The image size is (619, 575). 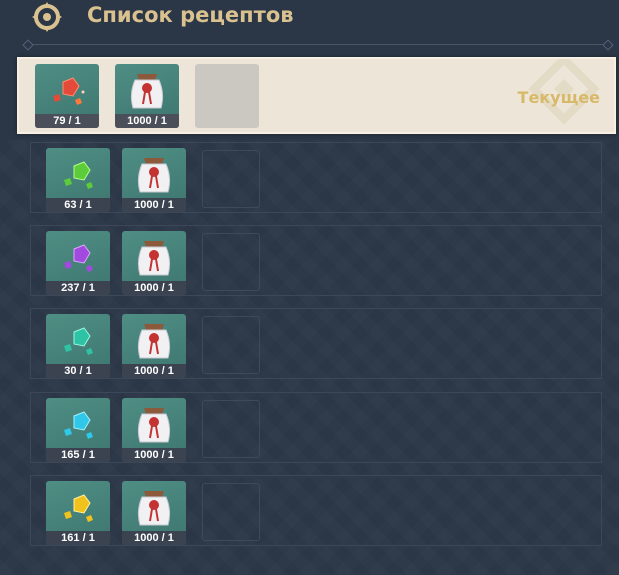 I want to click on recipe-ingredient-gem: 237 / 1, so click(x=78, y=263).